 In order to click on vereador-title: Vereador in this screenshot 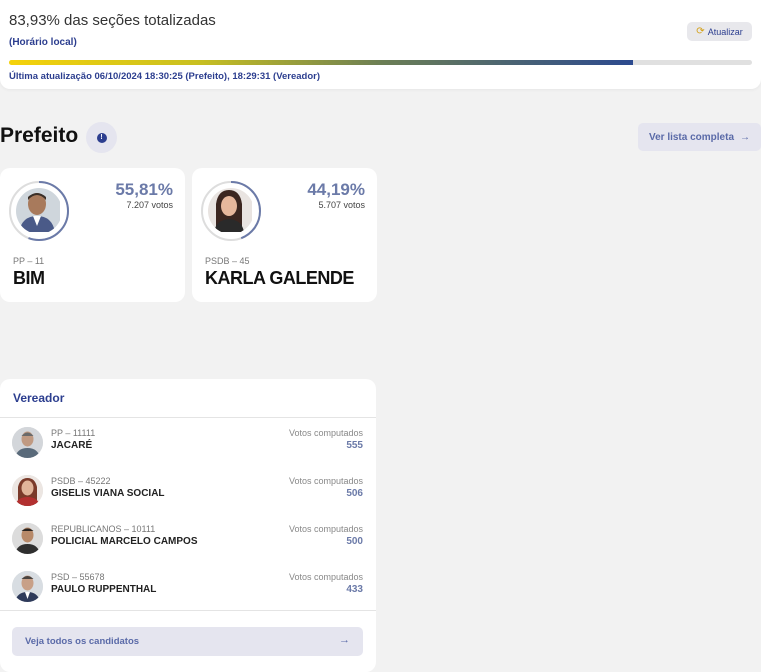, I will do `click(39, 398)`.